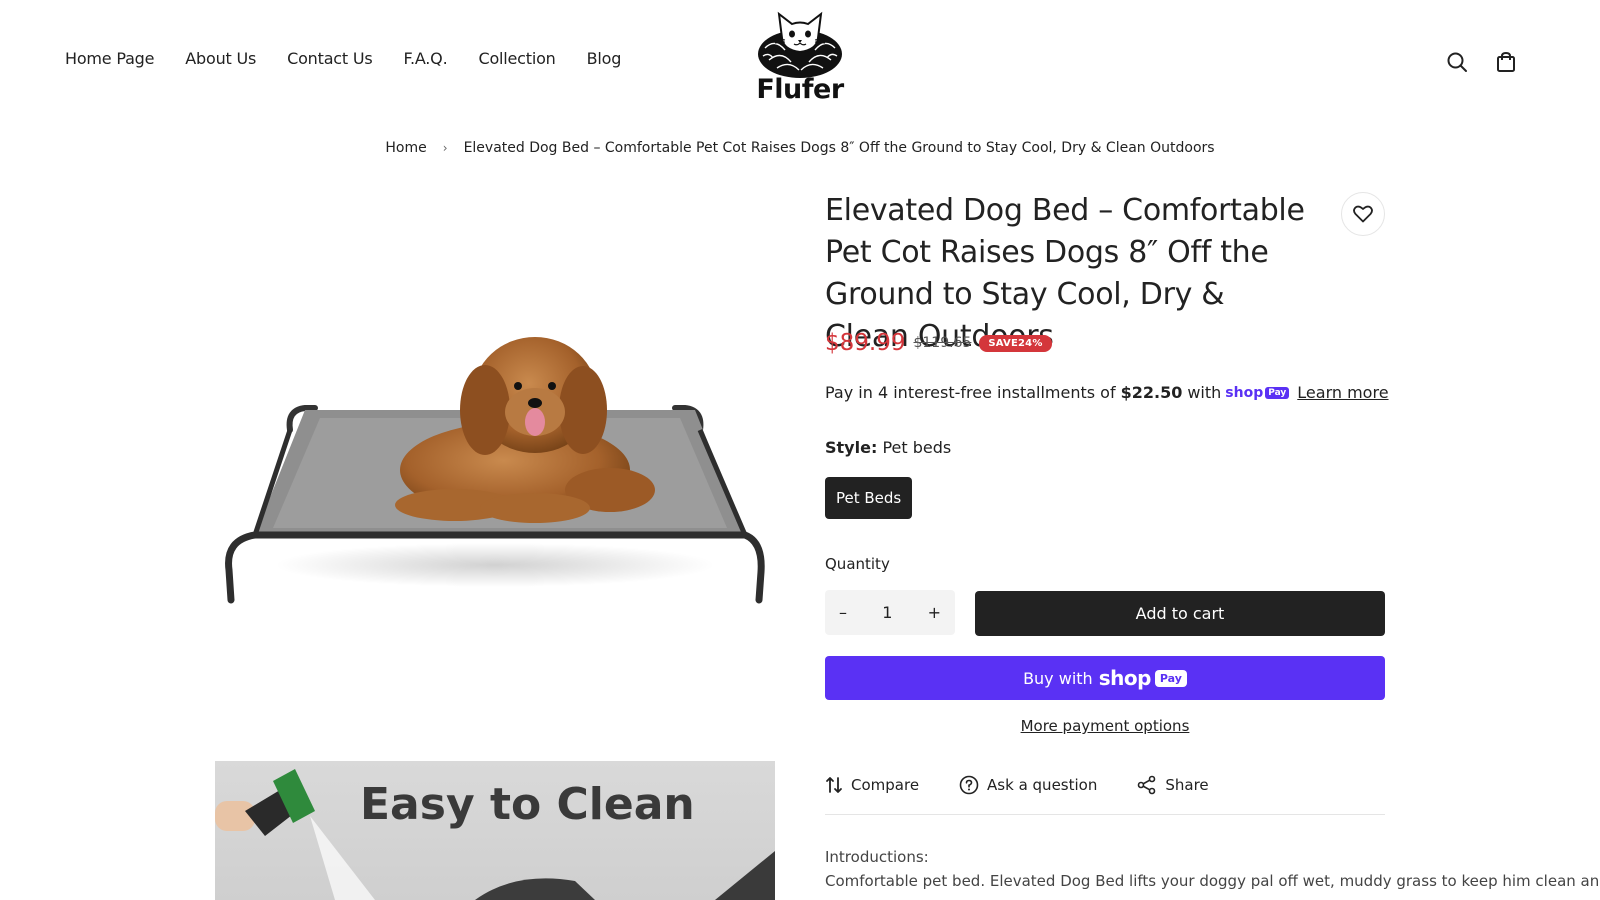 The width and height of the screenshot is (1600, 900). Describe the element at coordinates (800, 89) in the screenshot. I see `brand-name: Flufer` at that location.